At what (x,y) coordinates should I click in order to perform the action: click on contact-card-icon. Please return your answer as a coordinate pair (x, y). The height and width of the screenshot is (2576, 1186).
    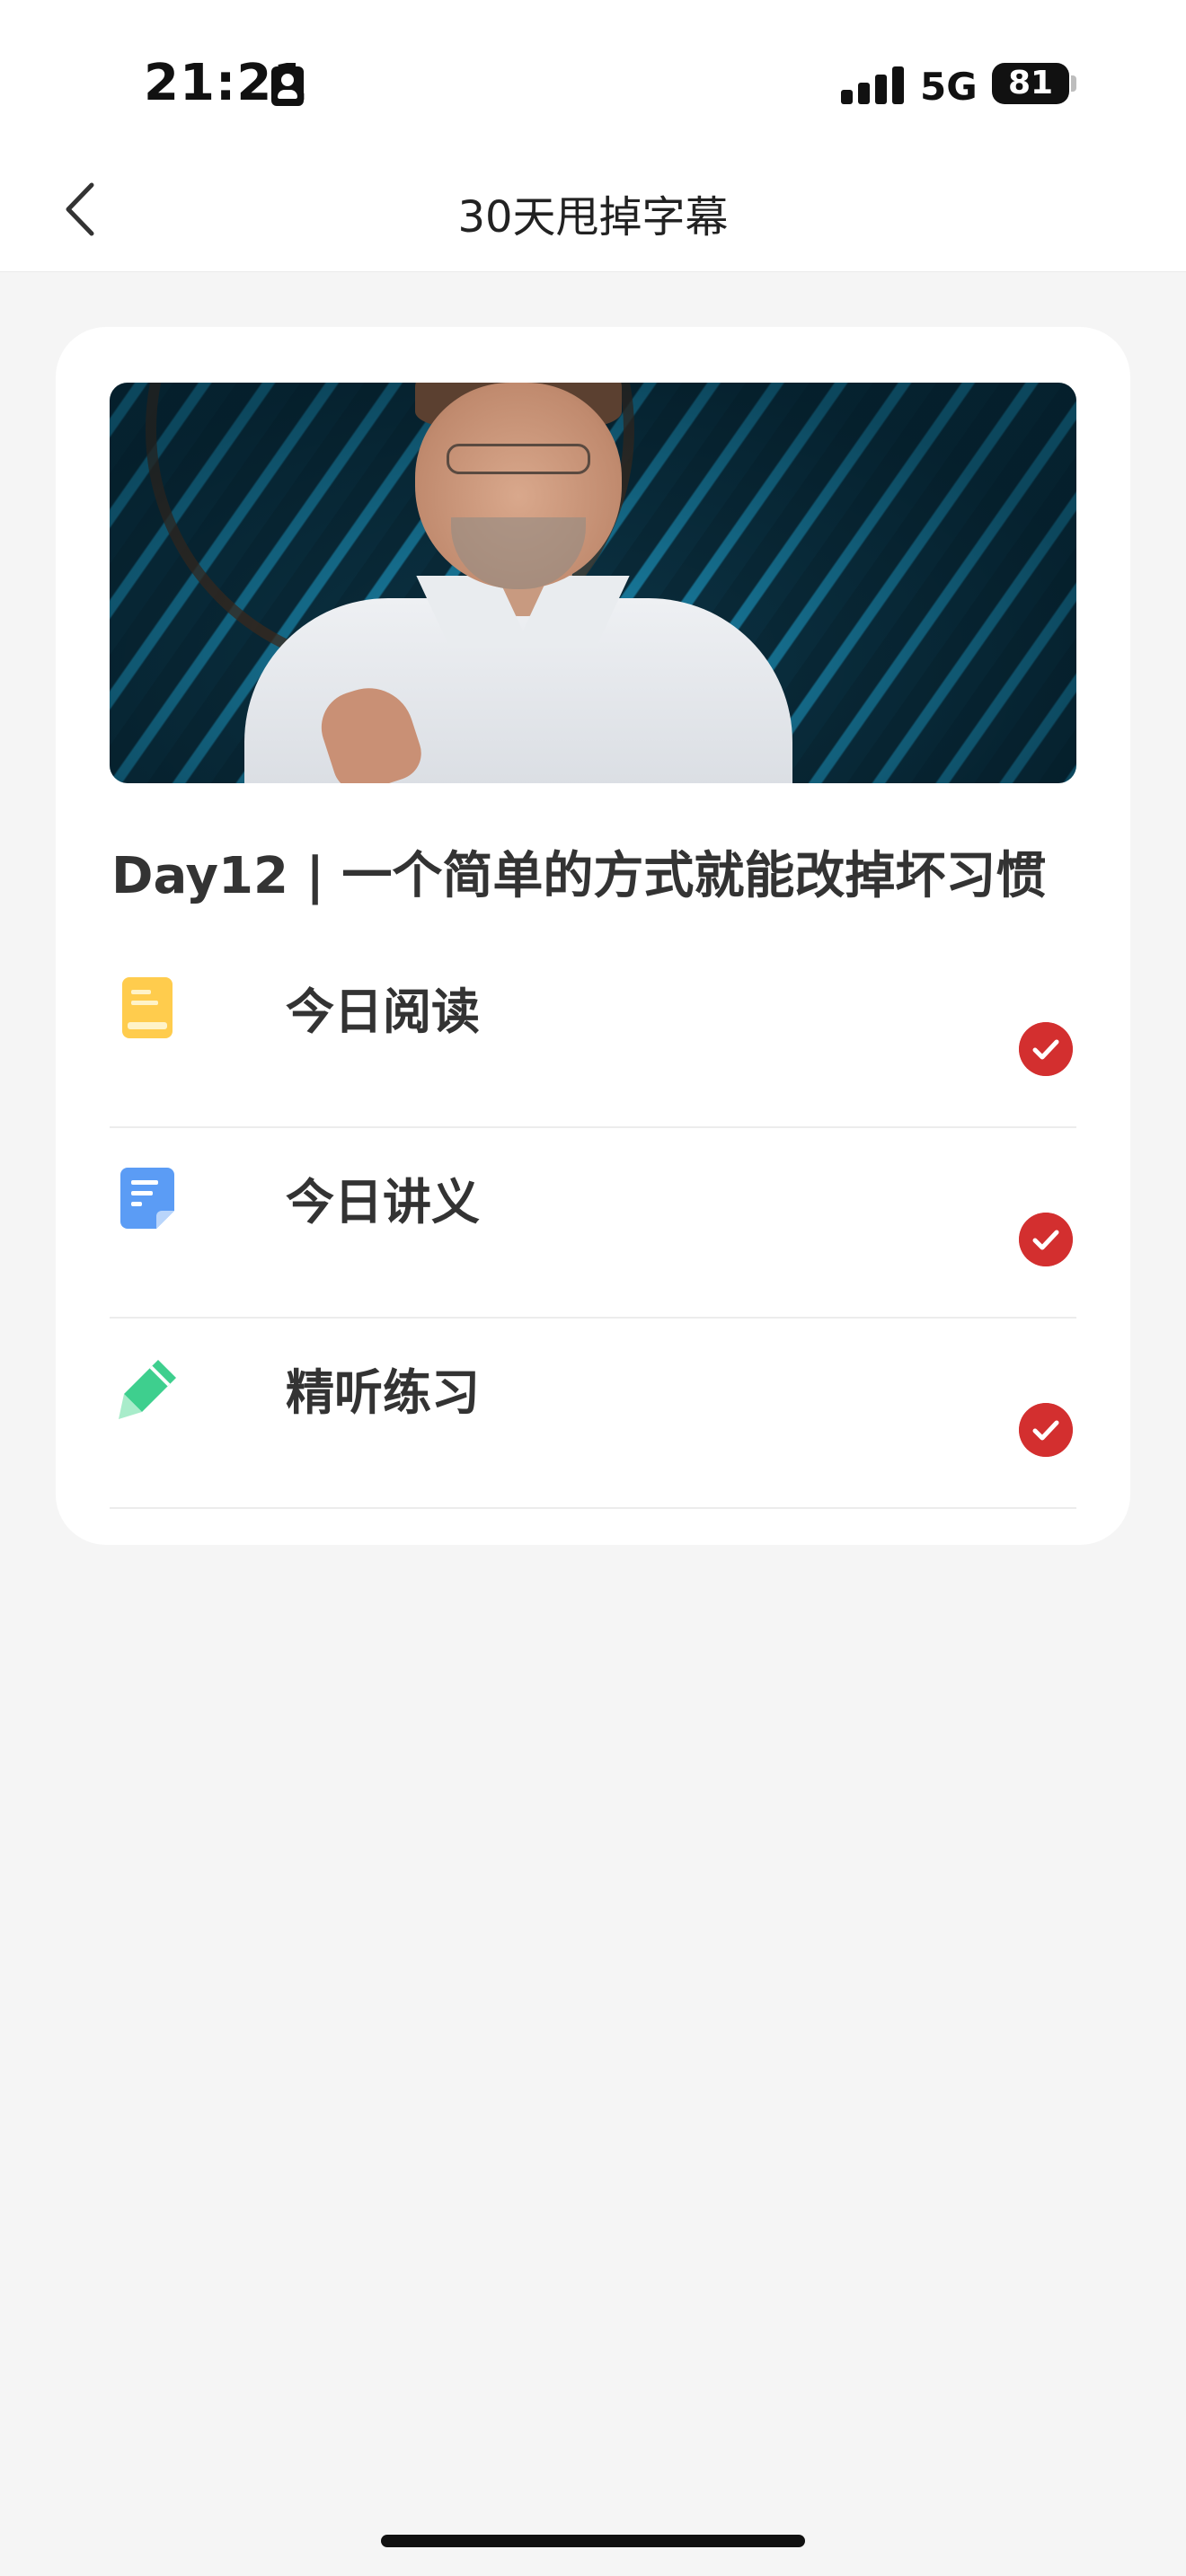
    Looking at the image, I should click on (287, 86).